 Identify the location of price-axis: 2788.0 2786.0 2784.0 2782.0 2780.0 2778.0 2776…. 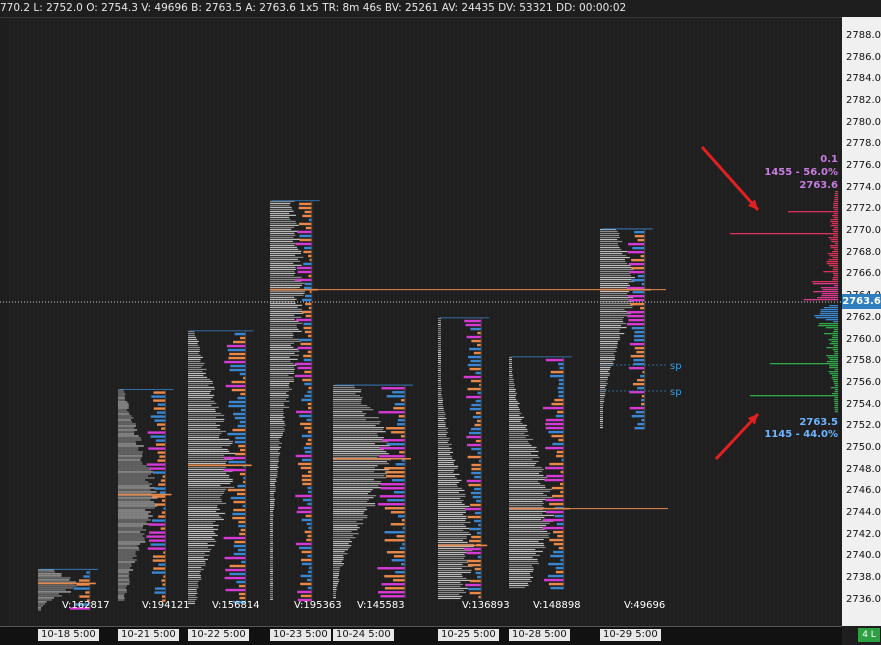
(861, 321).